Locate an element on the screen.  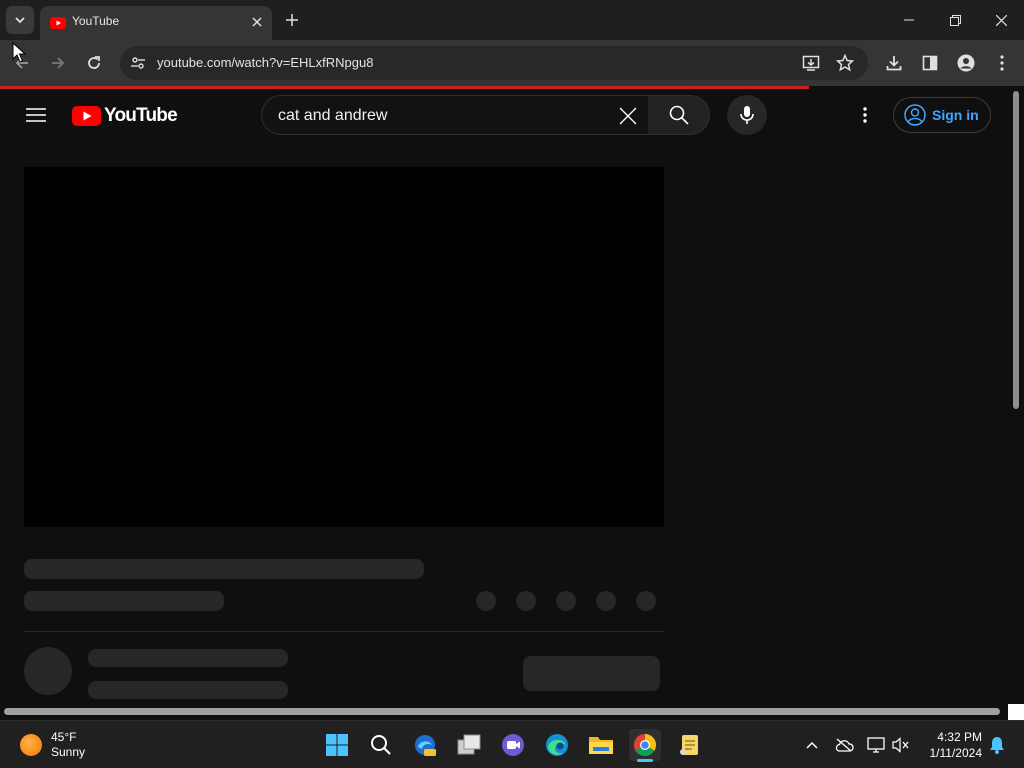
url-text: youtube.com/watch?v=EHLxfRNpgu8 is located at coordinates (265, 62).